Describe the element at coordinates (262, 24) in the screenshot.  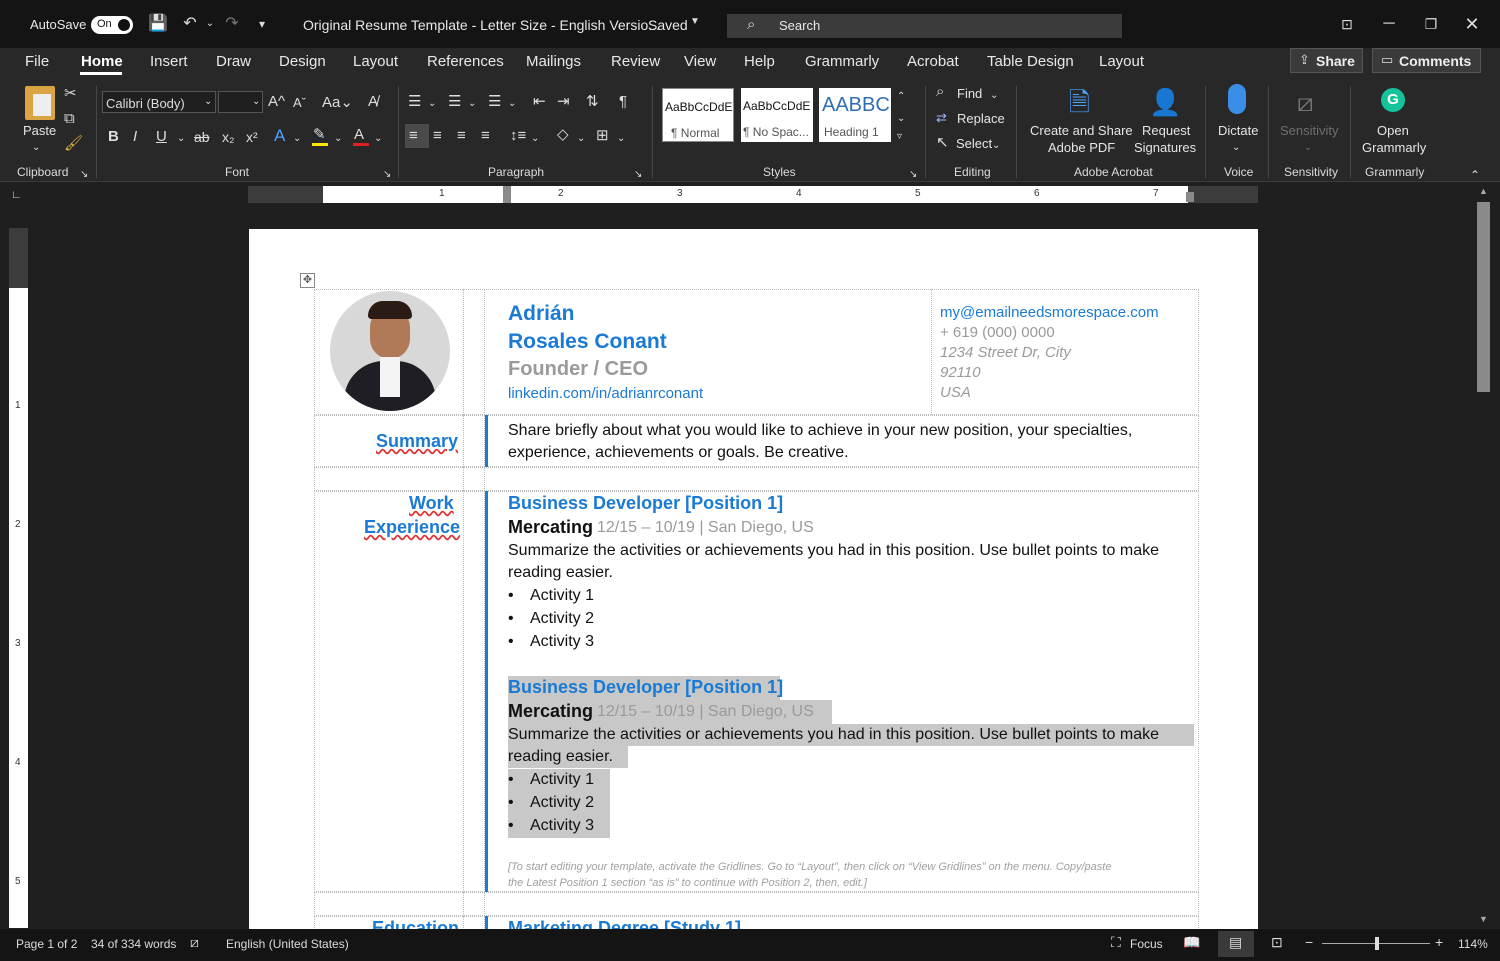
I see `customize-toolbar-icon: ▾` at that location.